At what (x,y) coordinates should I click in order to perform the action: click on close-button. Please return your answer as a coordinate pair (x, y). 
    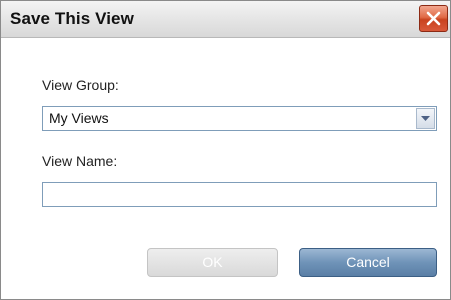
    Looking at the image, I should click on (433, 18).